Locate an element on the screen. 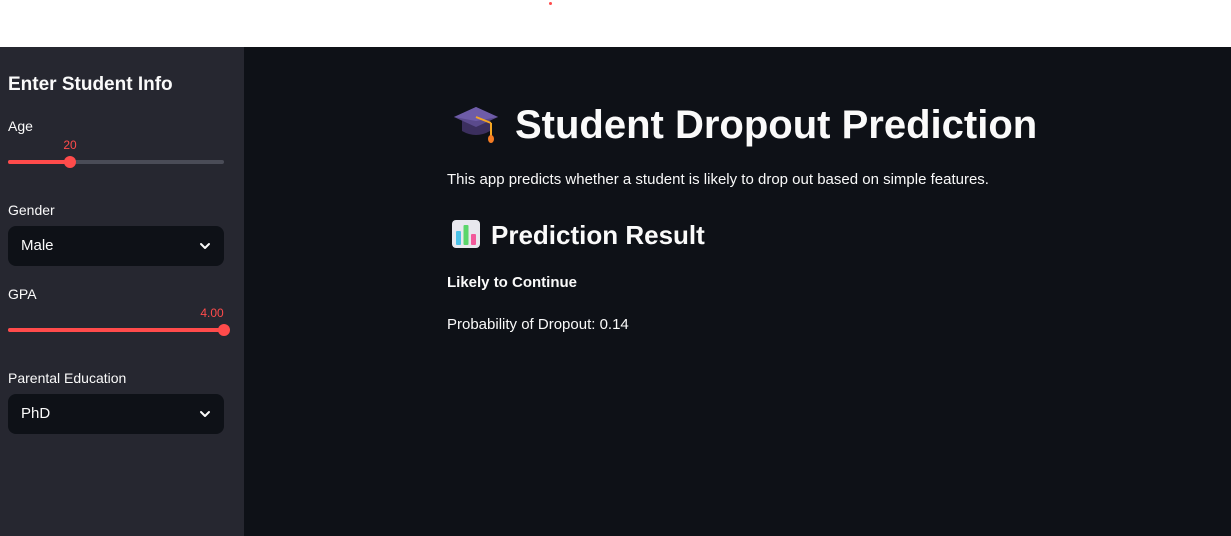  page-title-text: Student Dropout Prediction is located at coordinates (776, 125).